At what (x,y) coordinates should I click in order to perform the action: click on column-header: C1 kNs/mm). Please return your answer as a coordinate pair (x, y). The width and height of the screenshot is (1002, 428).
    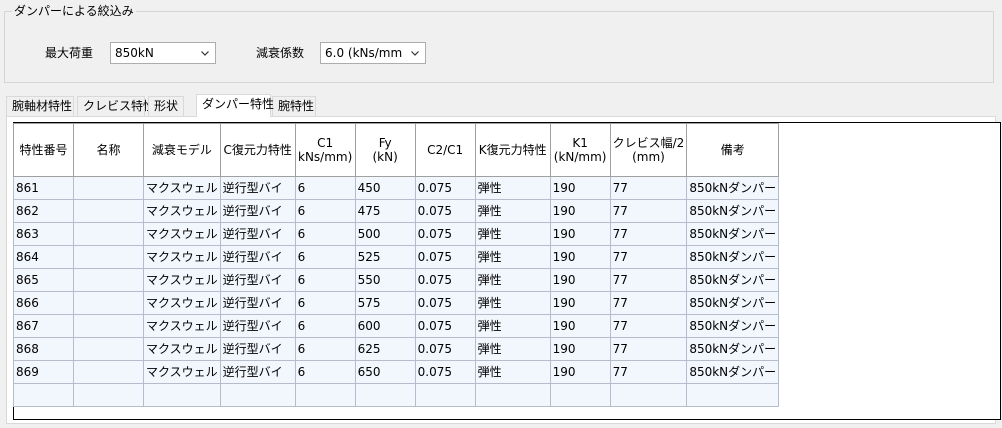
    Looking at the image, I should click on (325, 150).